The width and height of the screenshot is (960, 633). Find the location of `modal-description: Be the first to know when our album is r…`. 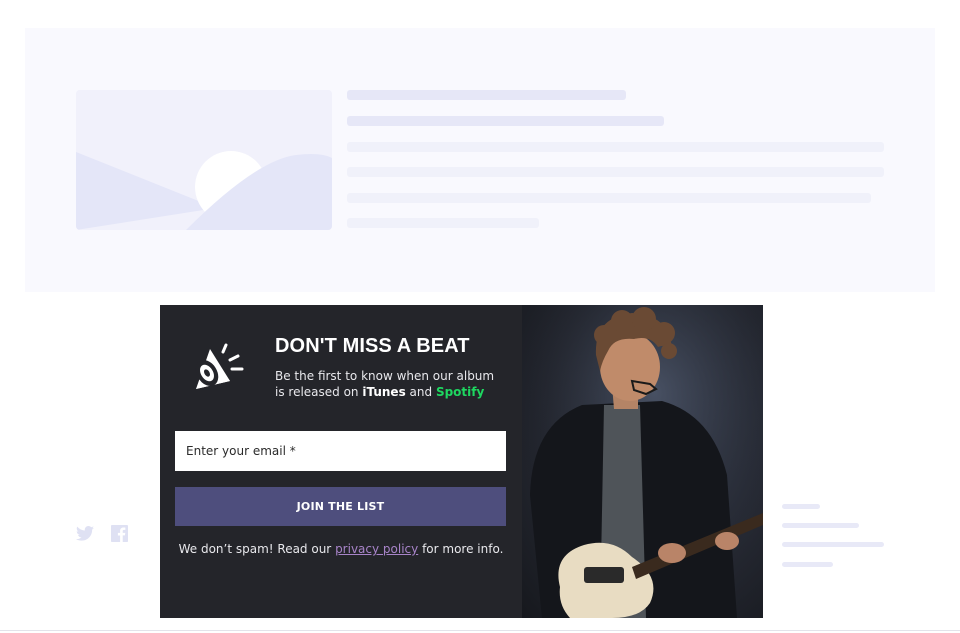

modal-description: Be the first to know when our album is r… is located at coordinates (390, 384).